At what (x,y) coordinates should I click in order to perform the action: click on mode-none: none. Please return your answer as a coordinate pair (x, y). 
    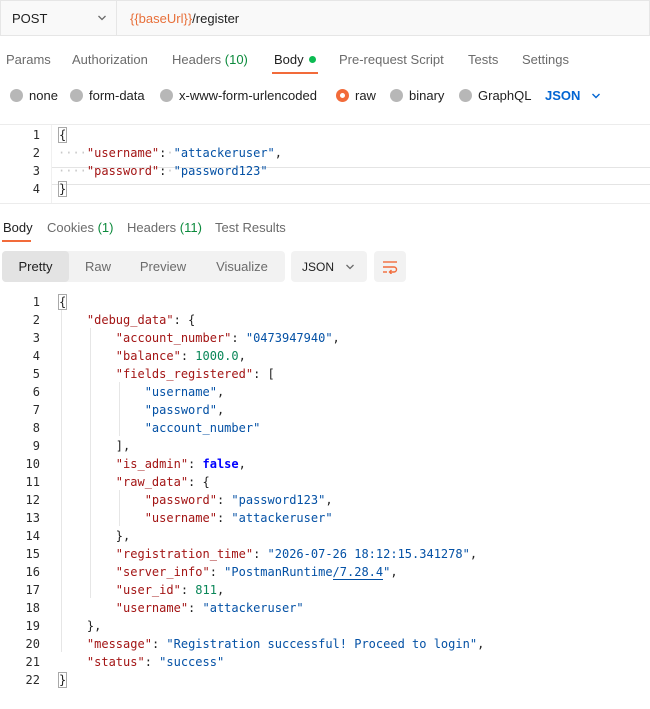
    Looking at the image, I should click on (34, 95).